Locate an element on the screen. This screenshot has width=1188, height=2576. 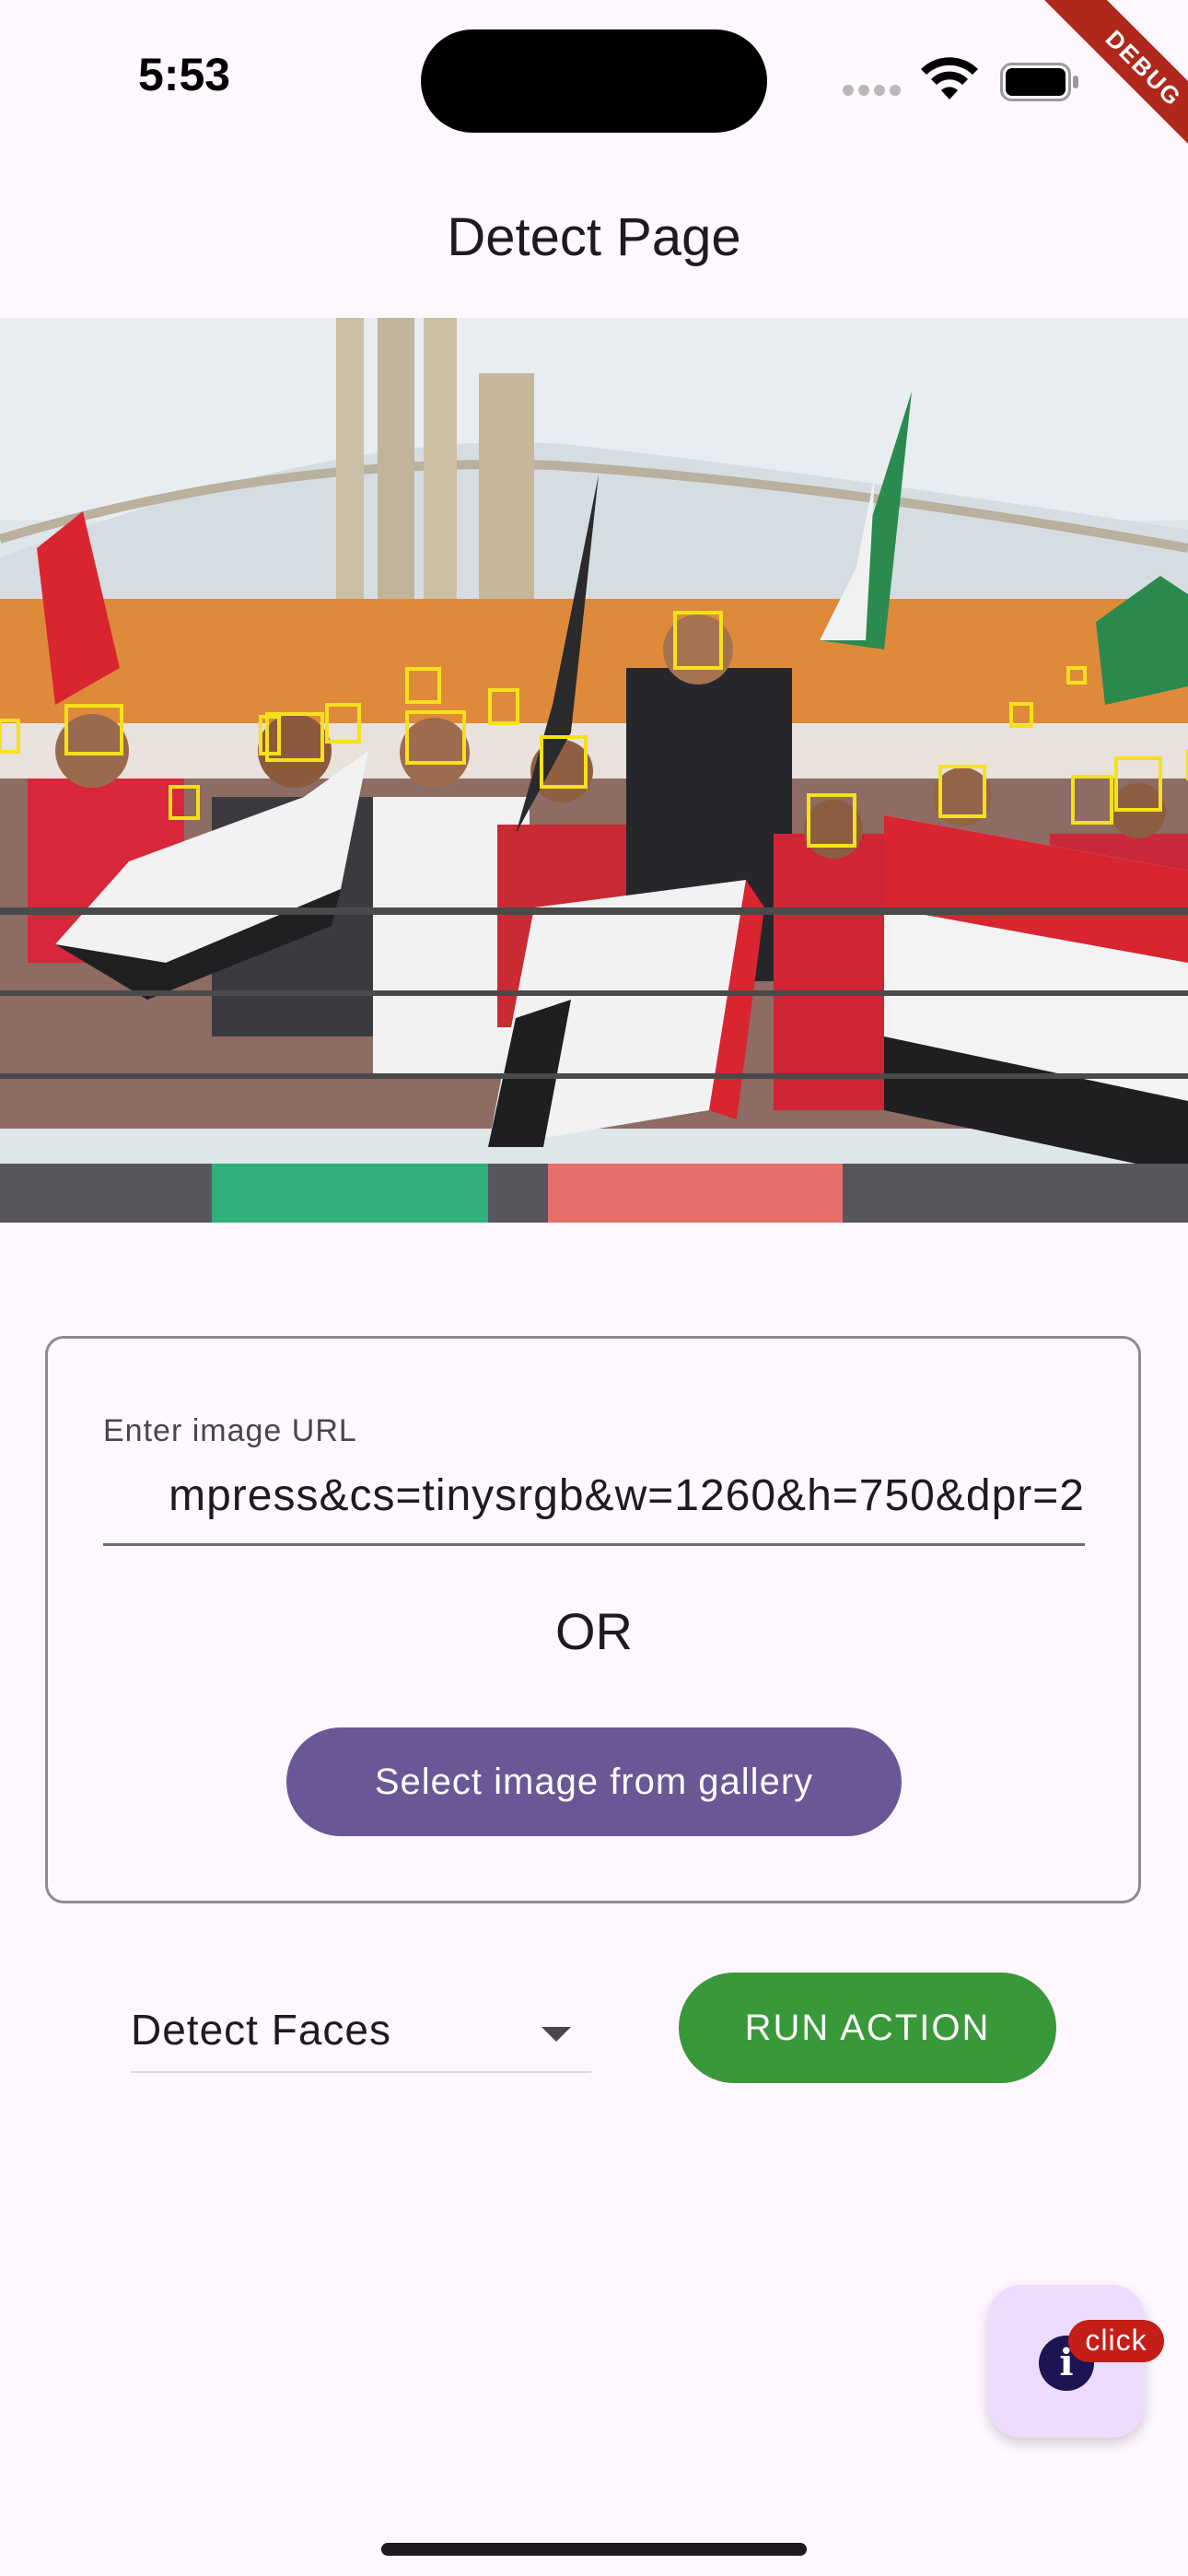
url-field-label: Enter image URL is located at coordinates (230, 1430).